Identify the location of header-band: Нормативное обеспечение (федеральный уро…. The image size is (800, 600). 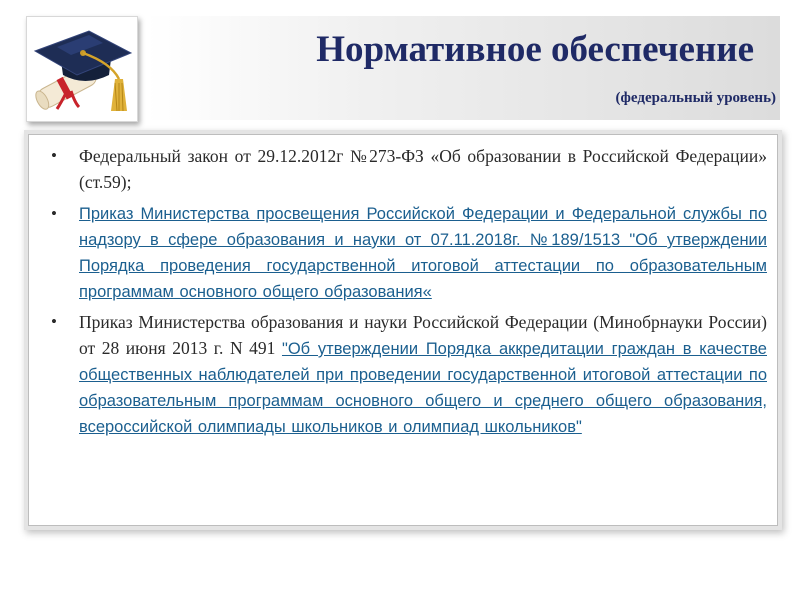
(463, 68).